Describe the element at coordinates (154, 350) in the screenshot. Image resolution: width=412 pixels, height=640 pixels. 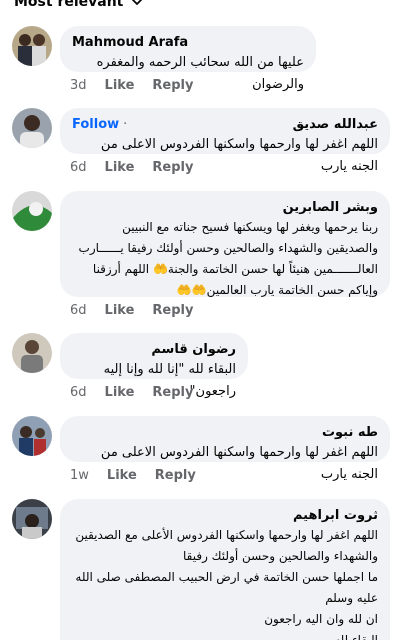
I see `comment-author: رضوان قاسم` at that location.